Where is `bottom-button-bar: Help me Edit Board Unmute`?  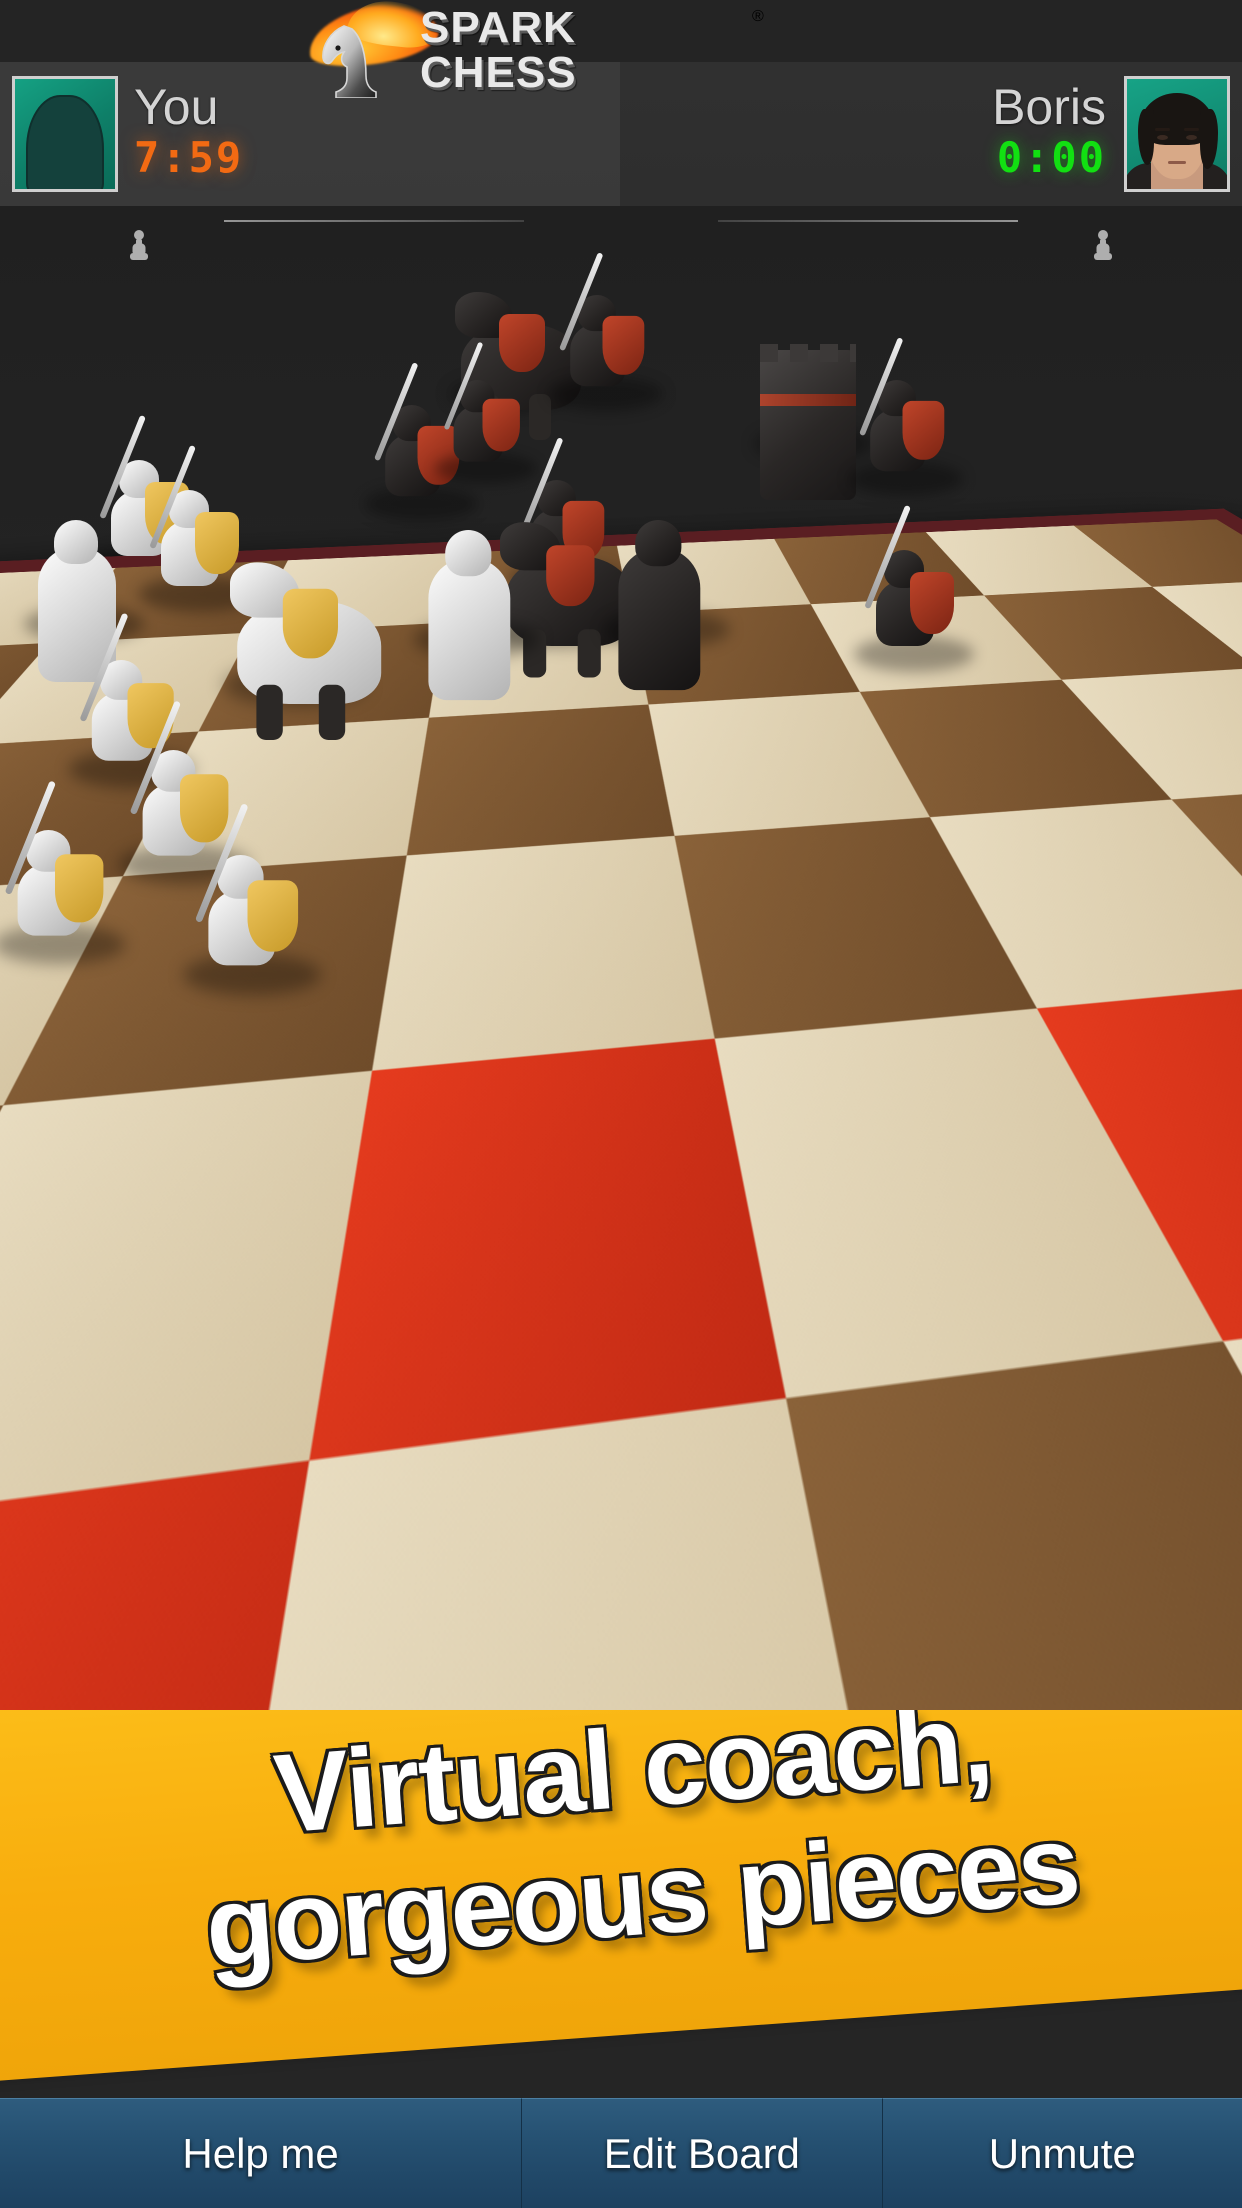
bottom-button-bar: Help me Edit Board Unmute is located at coordinates (621, 2153).